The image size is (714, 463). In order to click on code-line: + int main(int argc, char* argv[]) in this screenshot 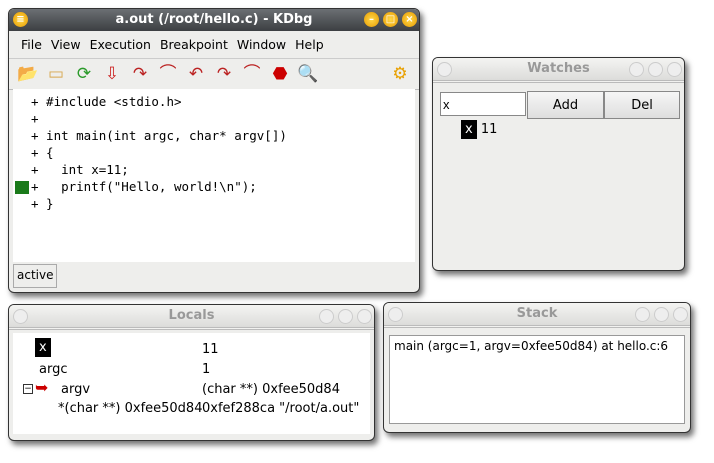, I will do `click(159, 135)`.